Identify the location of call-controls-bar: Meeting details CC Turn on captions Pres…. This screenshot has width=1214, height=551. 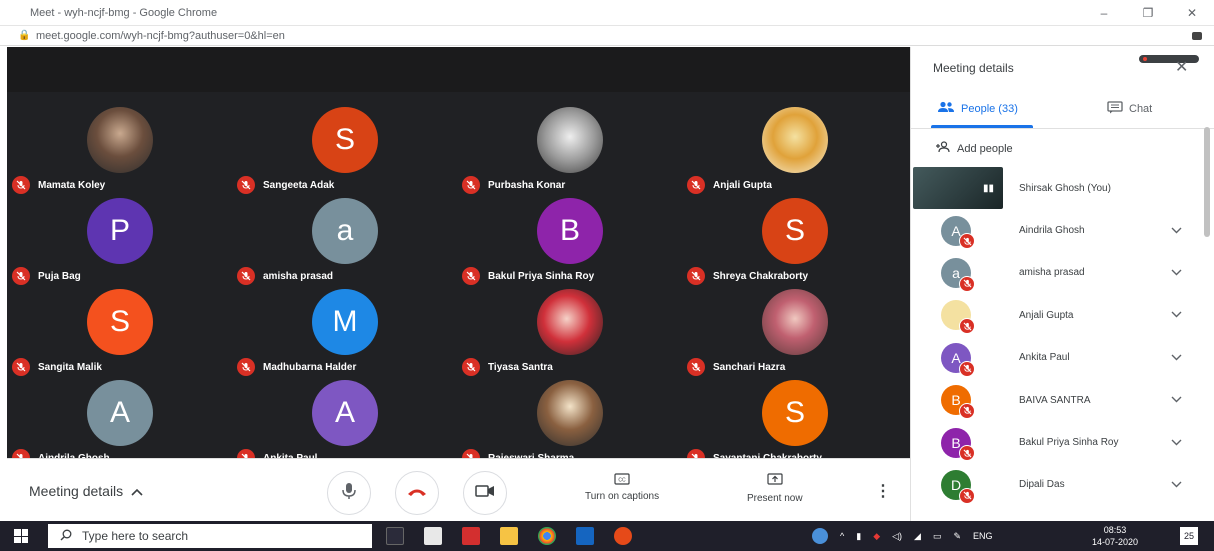
(458, 489).